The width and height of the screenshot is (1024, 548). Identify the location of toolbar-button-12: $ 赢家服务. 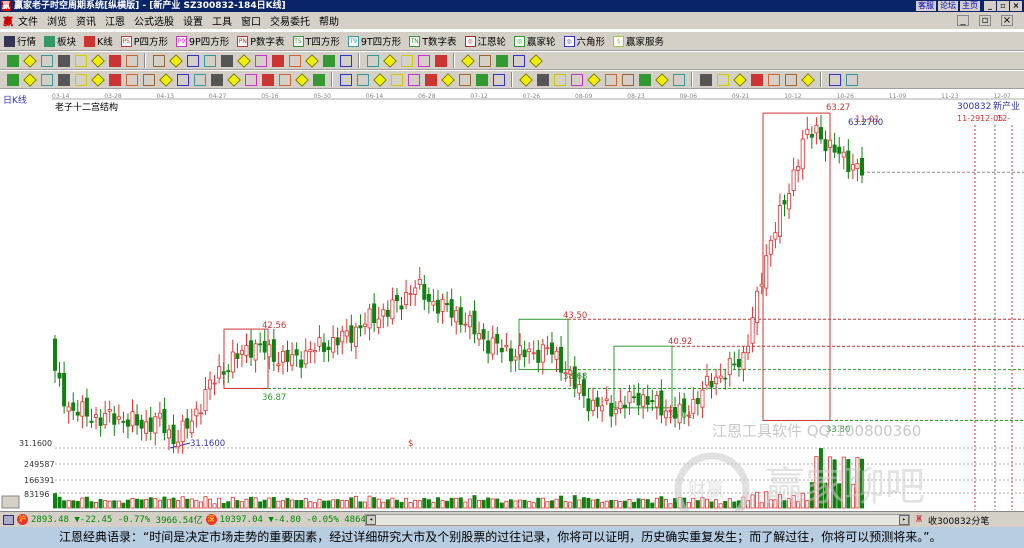
(638, 41).